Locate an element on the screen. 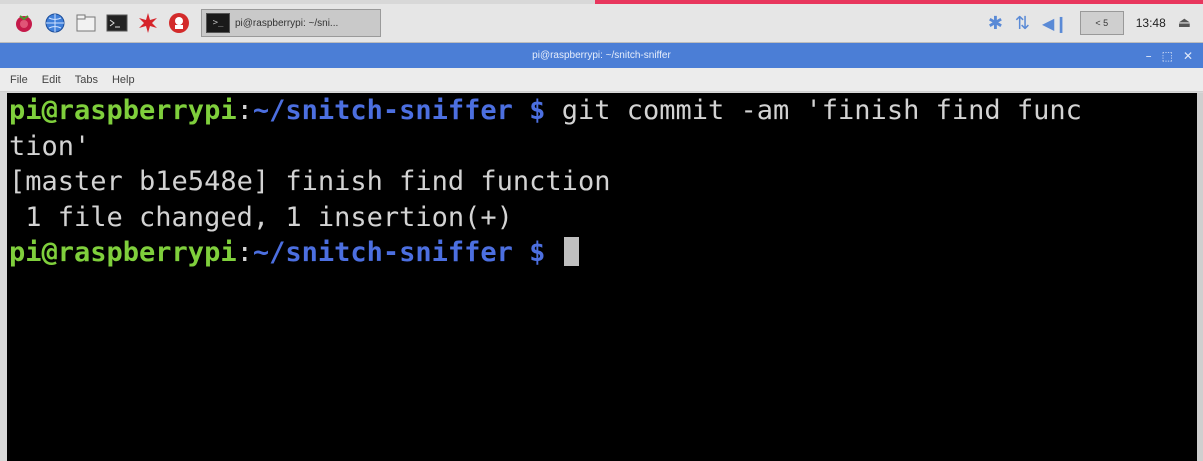  system-tray: ✱ ⇅ ◀❙ < 5 13:48 ⏏ is located at coordinates (1089, 23).